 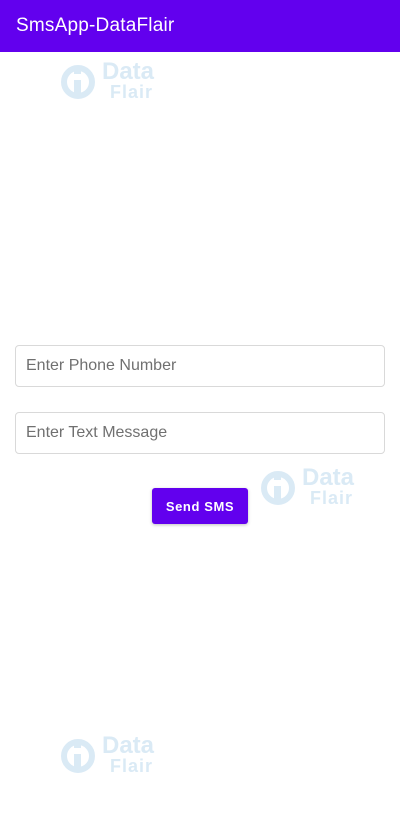 What do you see at coordinates (200, 26) in the screenshot?
I see `app-bar: SmsApp-DataFlair` at bounding box center [200, 26].